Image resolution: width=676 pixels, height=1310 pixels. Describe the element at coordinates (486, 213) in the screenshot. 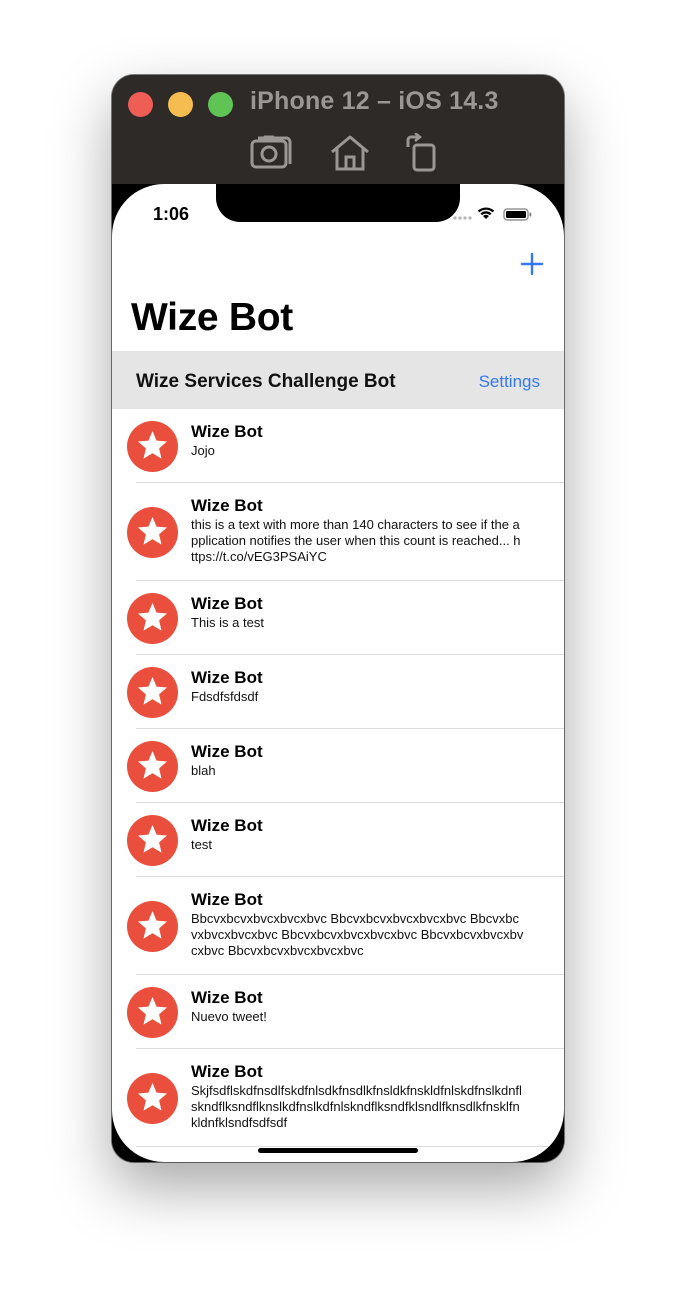

I see `wifi-icon` at that location.